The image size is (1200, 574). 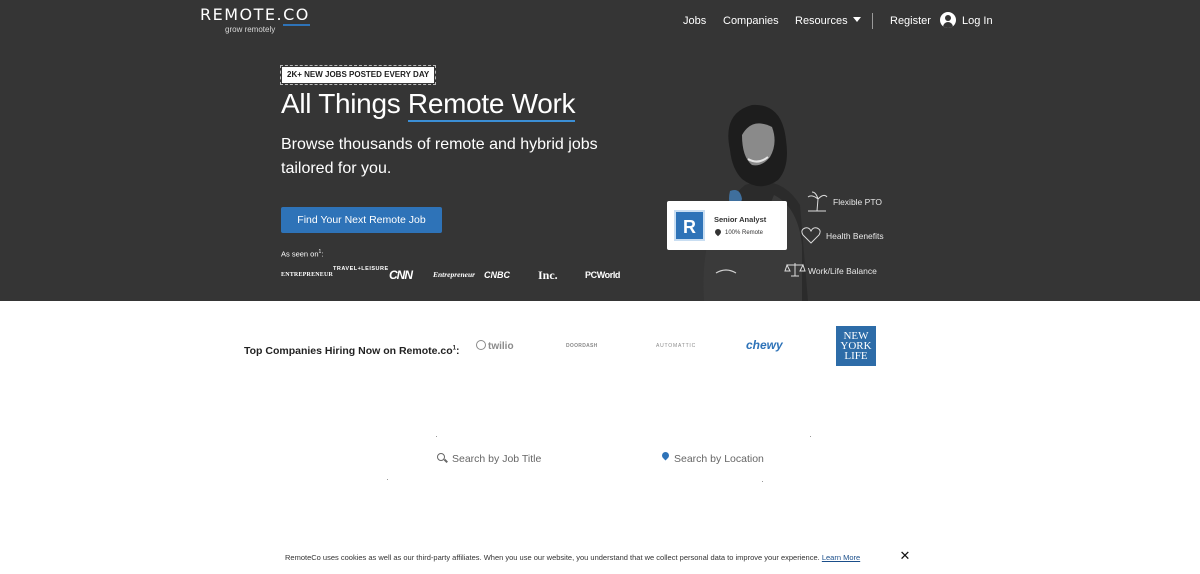 I want to click on close-icon: ✕, so click(x=905, y=556).